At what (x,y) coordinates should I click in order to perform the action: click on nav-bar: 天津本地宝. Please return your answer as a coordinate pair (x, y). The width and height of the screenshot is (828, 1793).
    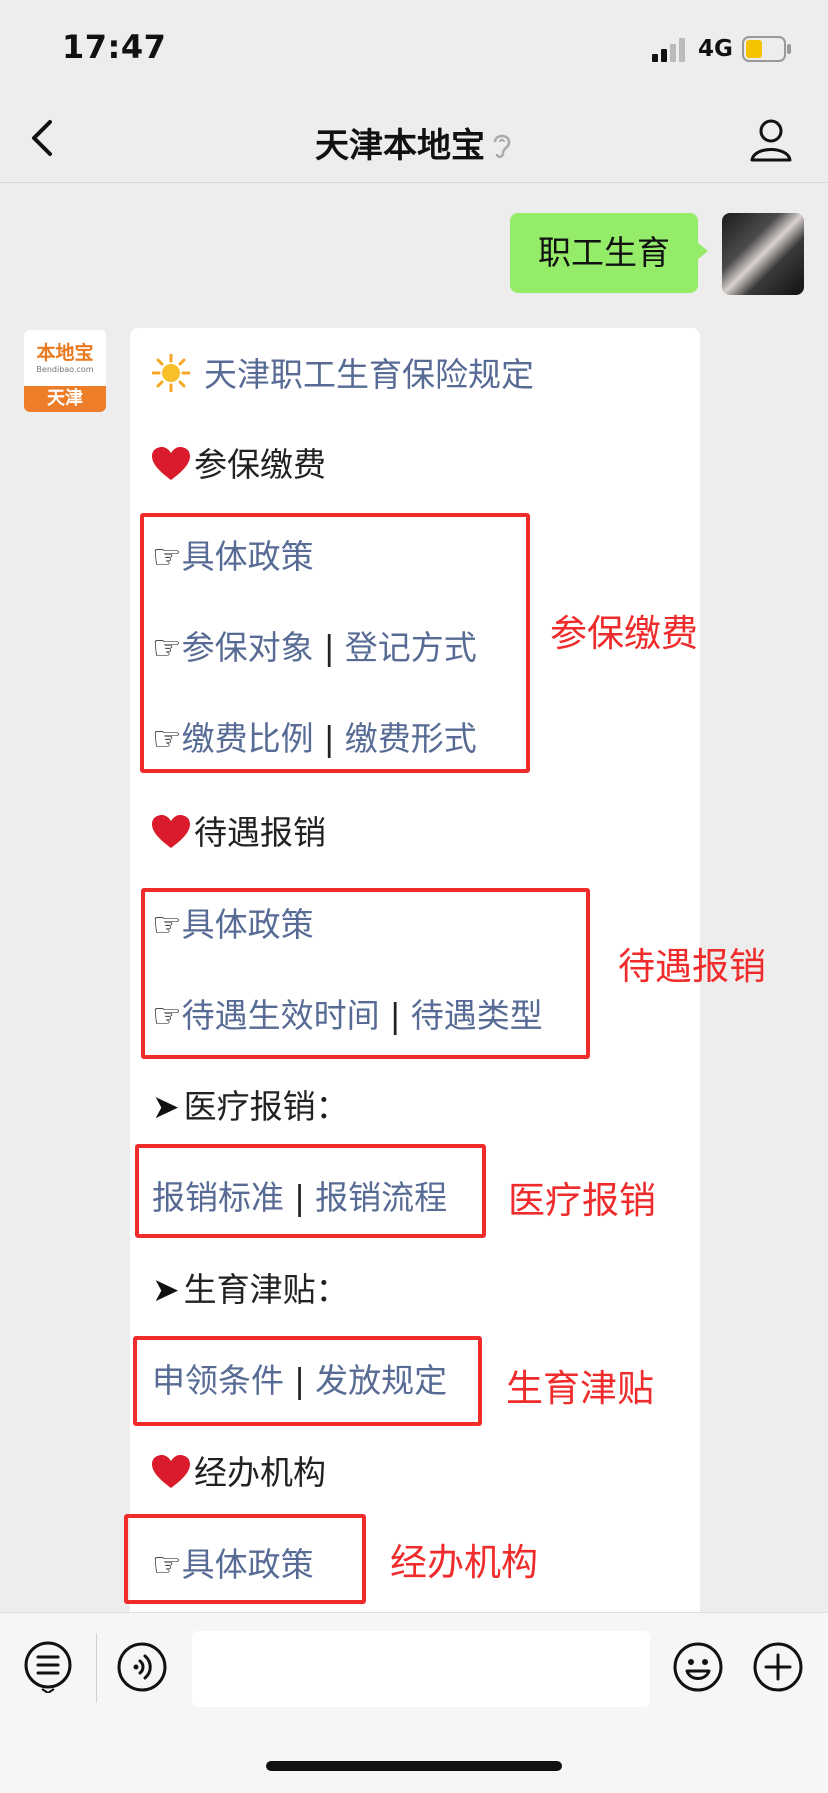
    Looking at the image, I should click on (414, 139).